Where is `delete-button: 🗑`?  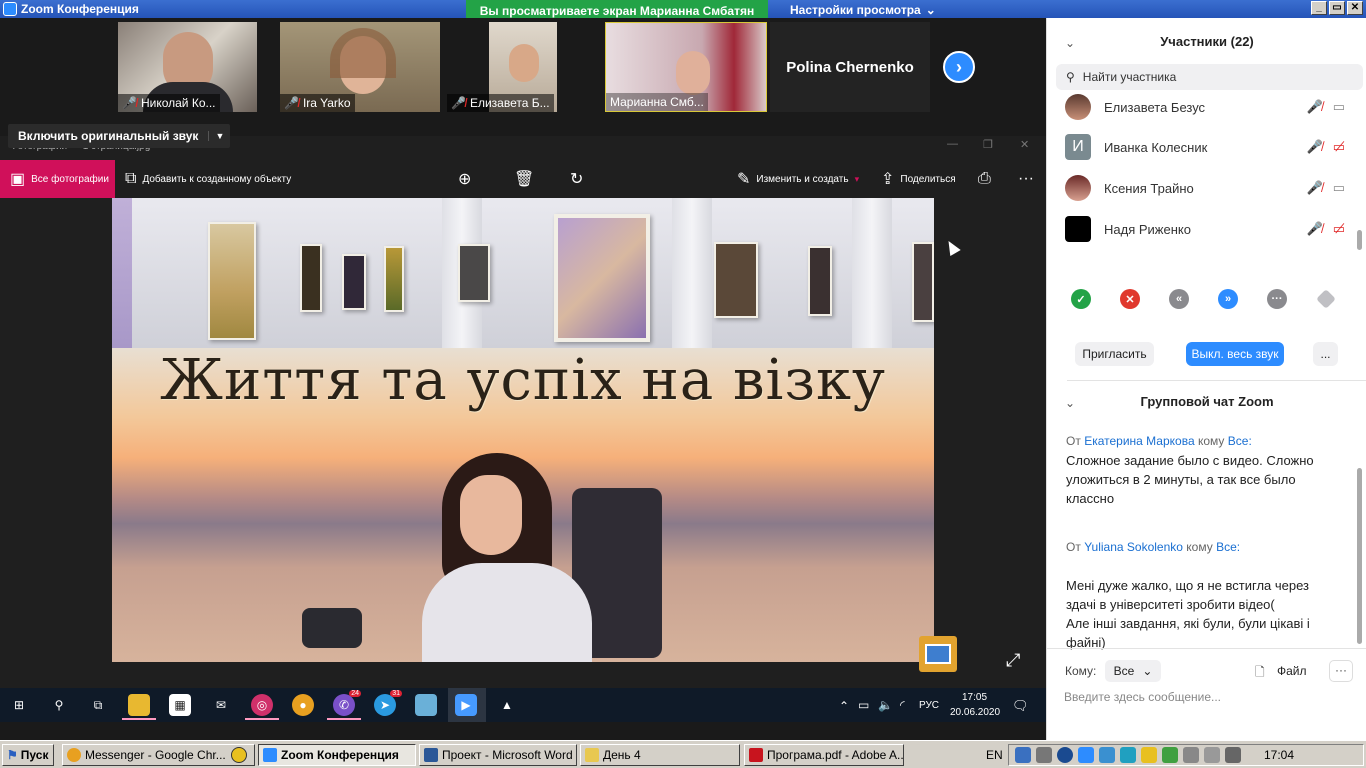 delete-button: 🗑 is located at coordinates (524, 179).